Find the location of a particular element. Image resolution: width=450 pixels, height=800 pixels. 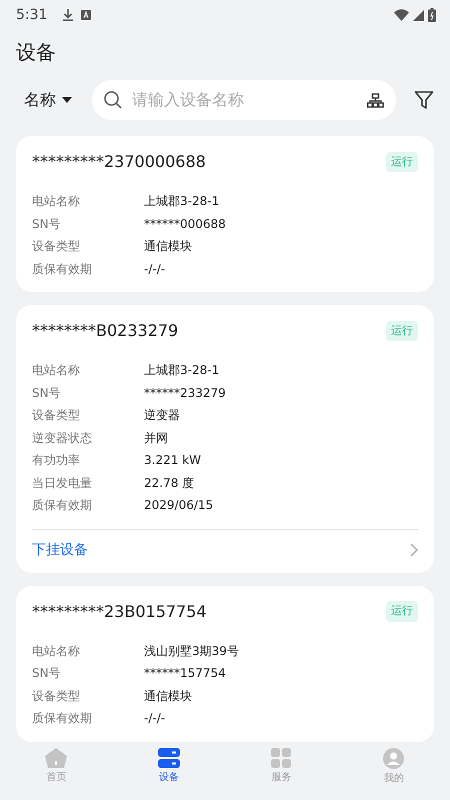

field-value: ******157754 is located at coordinates (185, 673).